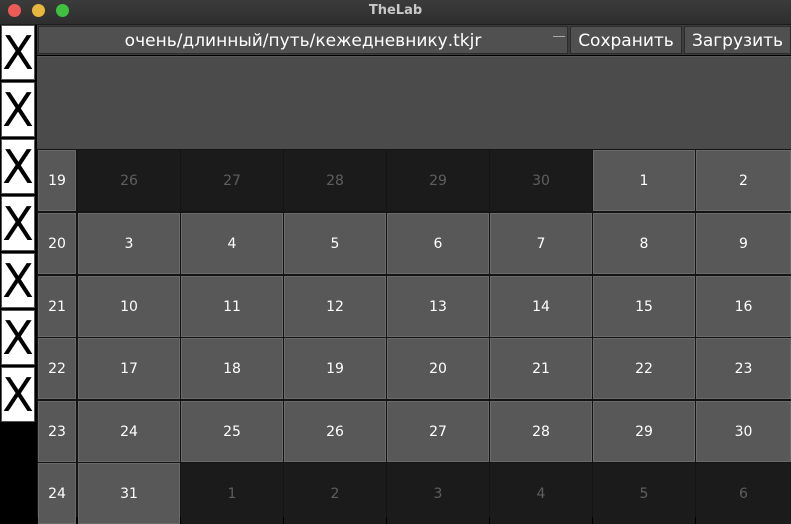 This screenshot has width=791, height=524. I want to click on sidebar-x-button-6: X, so click(18, 337).